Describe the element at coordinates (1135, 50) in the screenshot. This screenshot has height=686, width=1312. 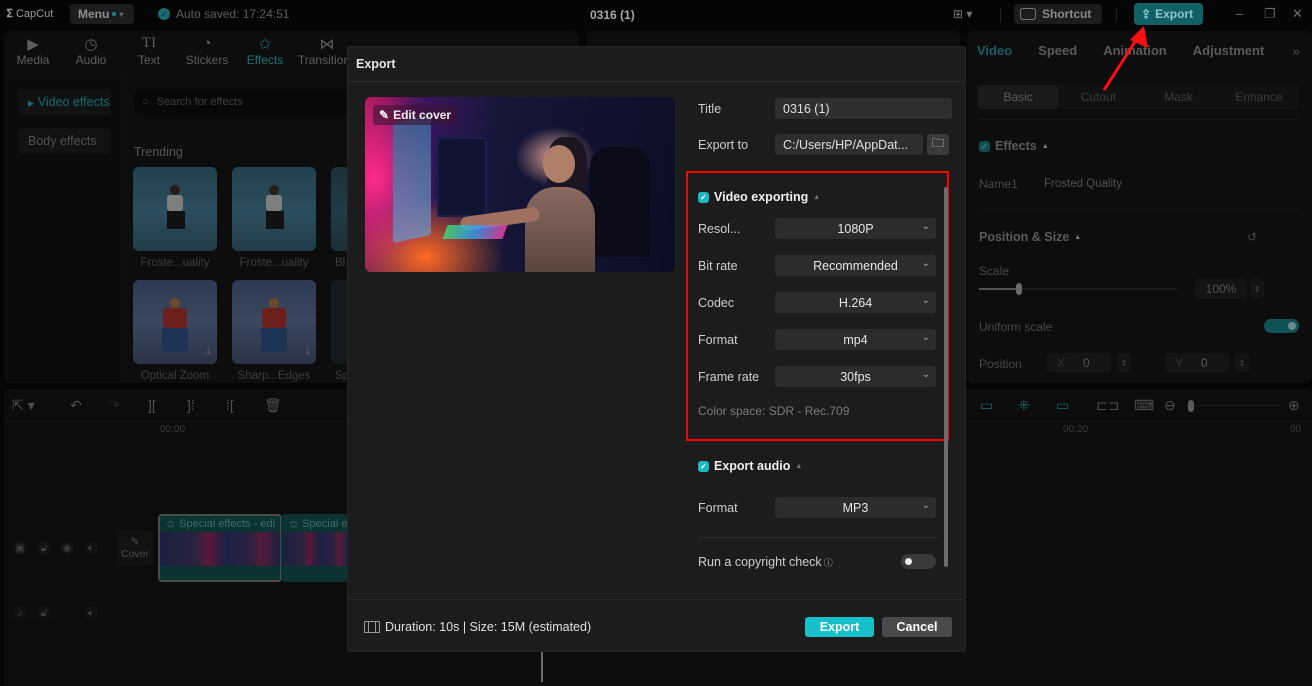
I see `tab-animation: Animation` at that location.